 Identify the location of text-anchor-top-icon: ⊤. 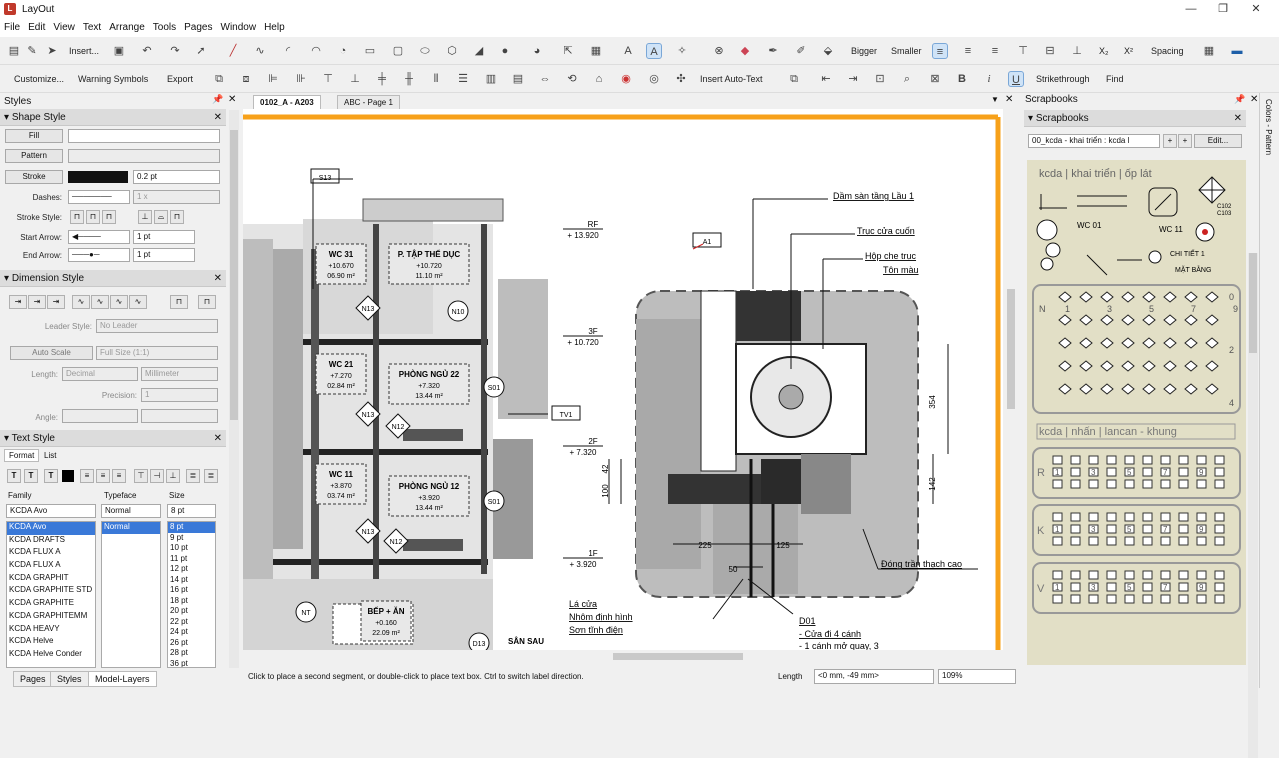
(141, 476).